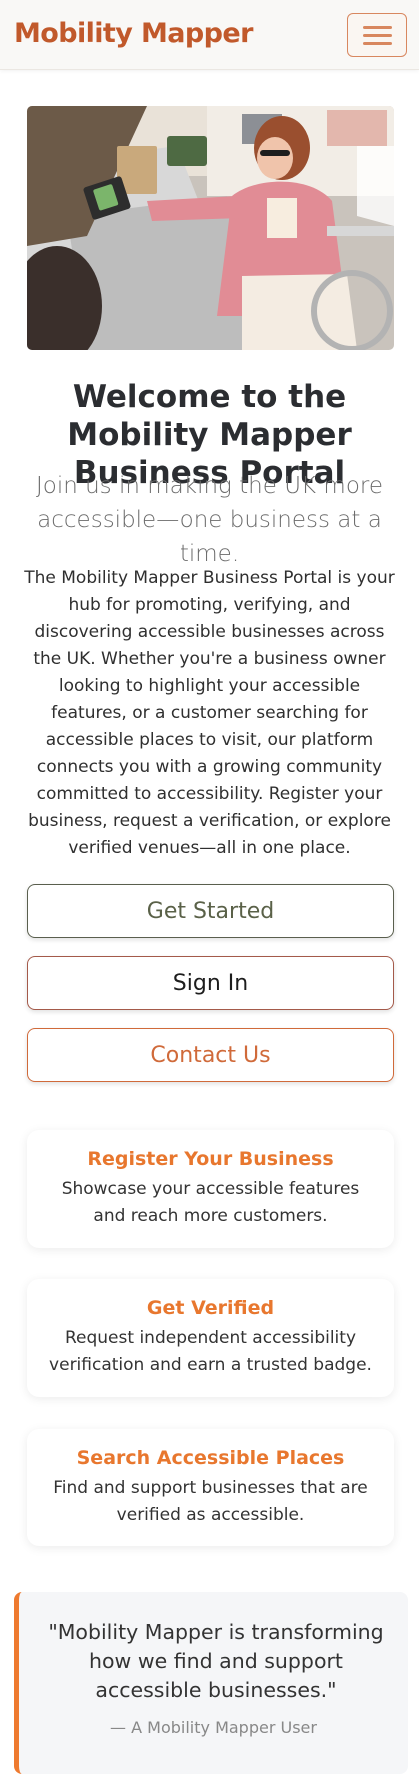 Image resolution: width=419 pixels, height=1788 pixels. I want to click on sign-in-button: Sign In, so click(210, 983).